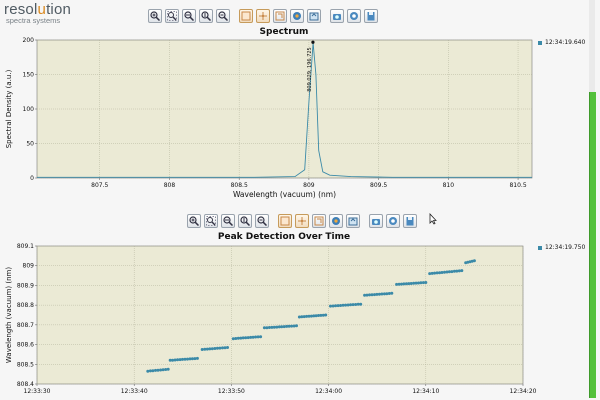  Describe the element at coordinates (9, 315) in the screenshot. I see `y-axis-label: Wavelength (vacuum) (nm)` at that location.